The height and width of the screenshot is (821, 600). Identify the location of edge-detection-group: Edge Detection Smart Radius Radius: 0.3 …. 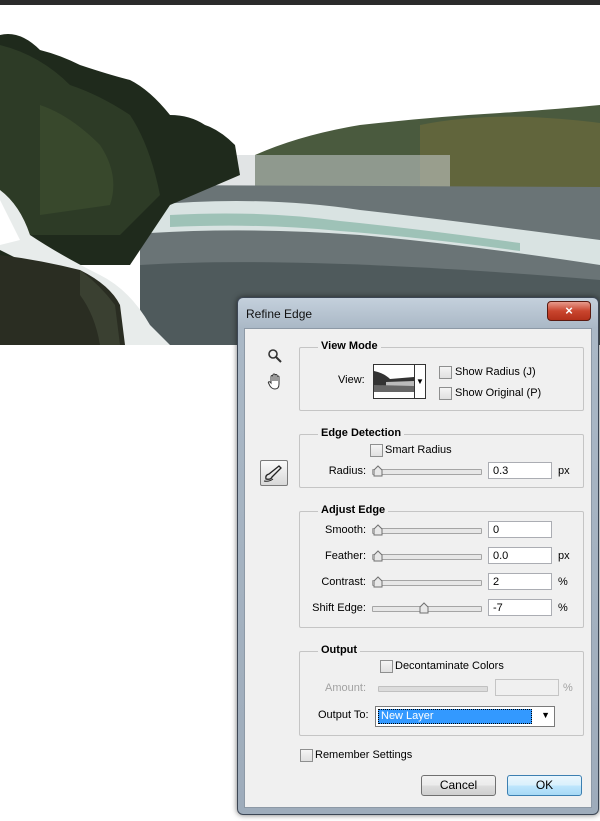
(441, 457).